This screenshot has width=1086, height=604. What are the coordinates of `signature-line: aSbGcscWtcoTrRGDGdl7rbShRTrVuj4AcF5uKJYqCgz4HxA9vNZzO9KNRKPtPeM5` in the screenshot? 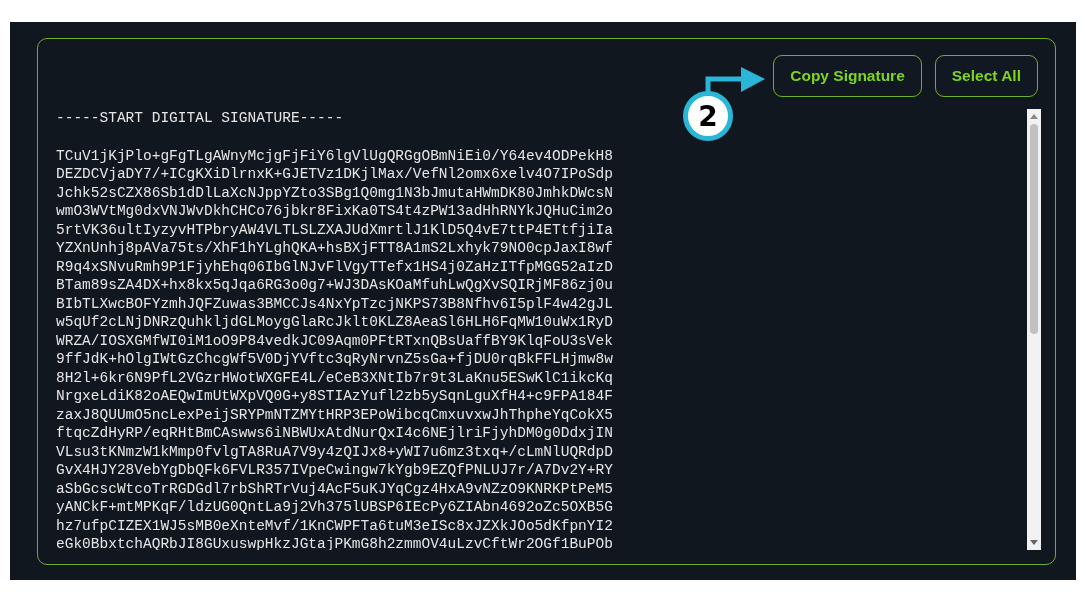 It's located at (334, 488).